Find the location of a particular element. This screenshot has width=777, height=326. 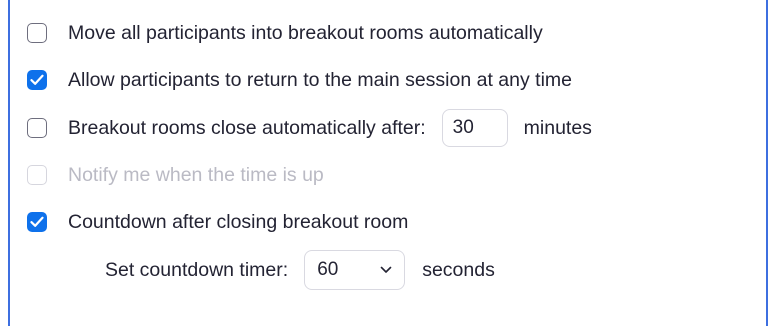

auto-close-minutes-input is located at coordinates (474, 128).